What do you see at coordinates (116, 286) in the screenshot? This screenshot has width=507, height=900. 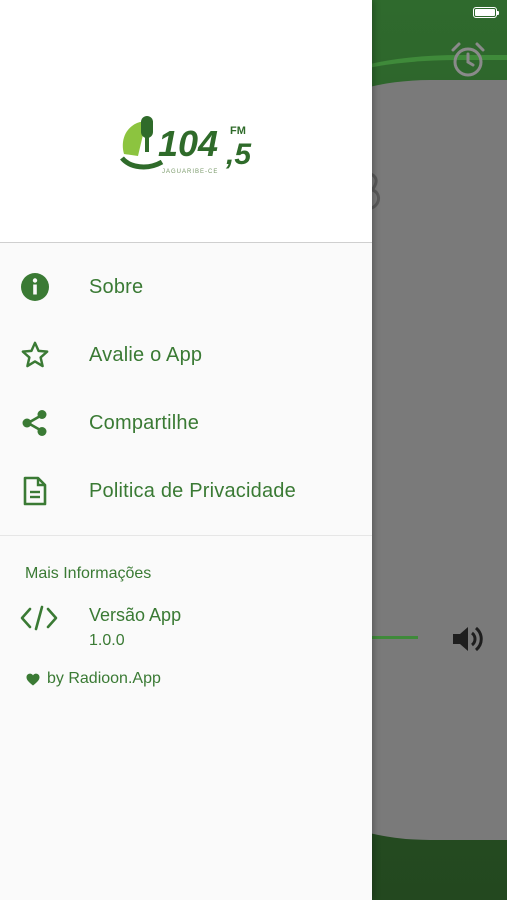 I see `menu-item-label: Sobre` at bounding box center [116, 286].